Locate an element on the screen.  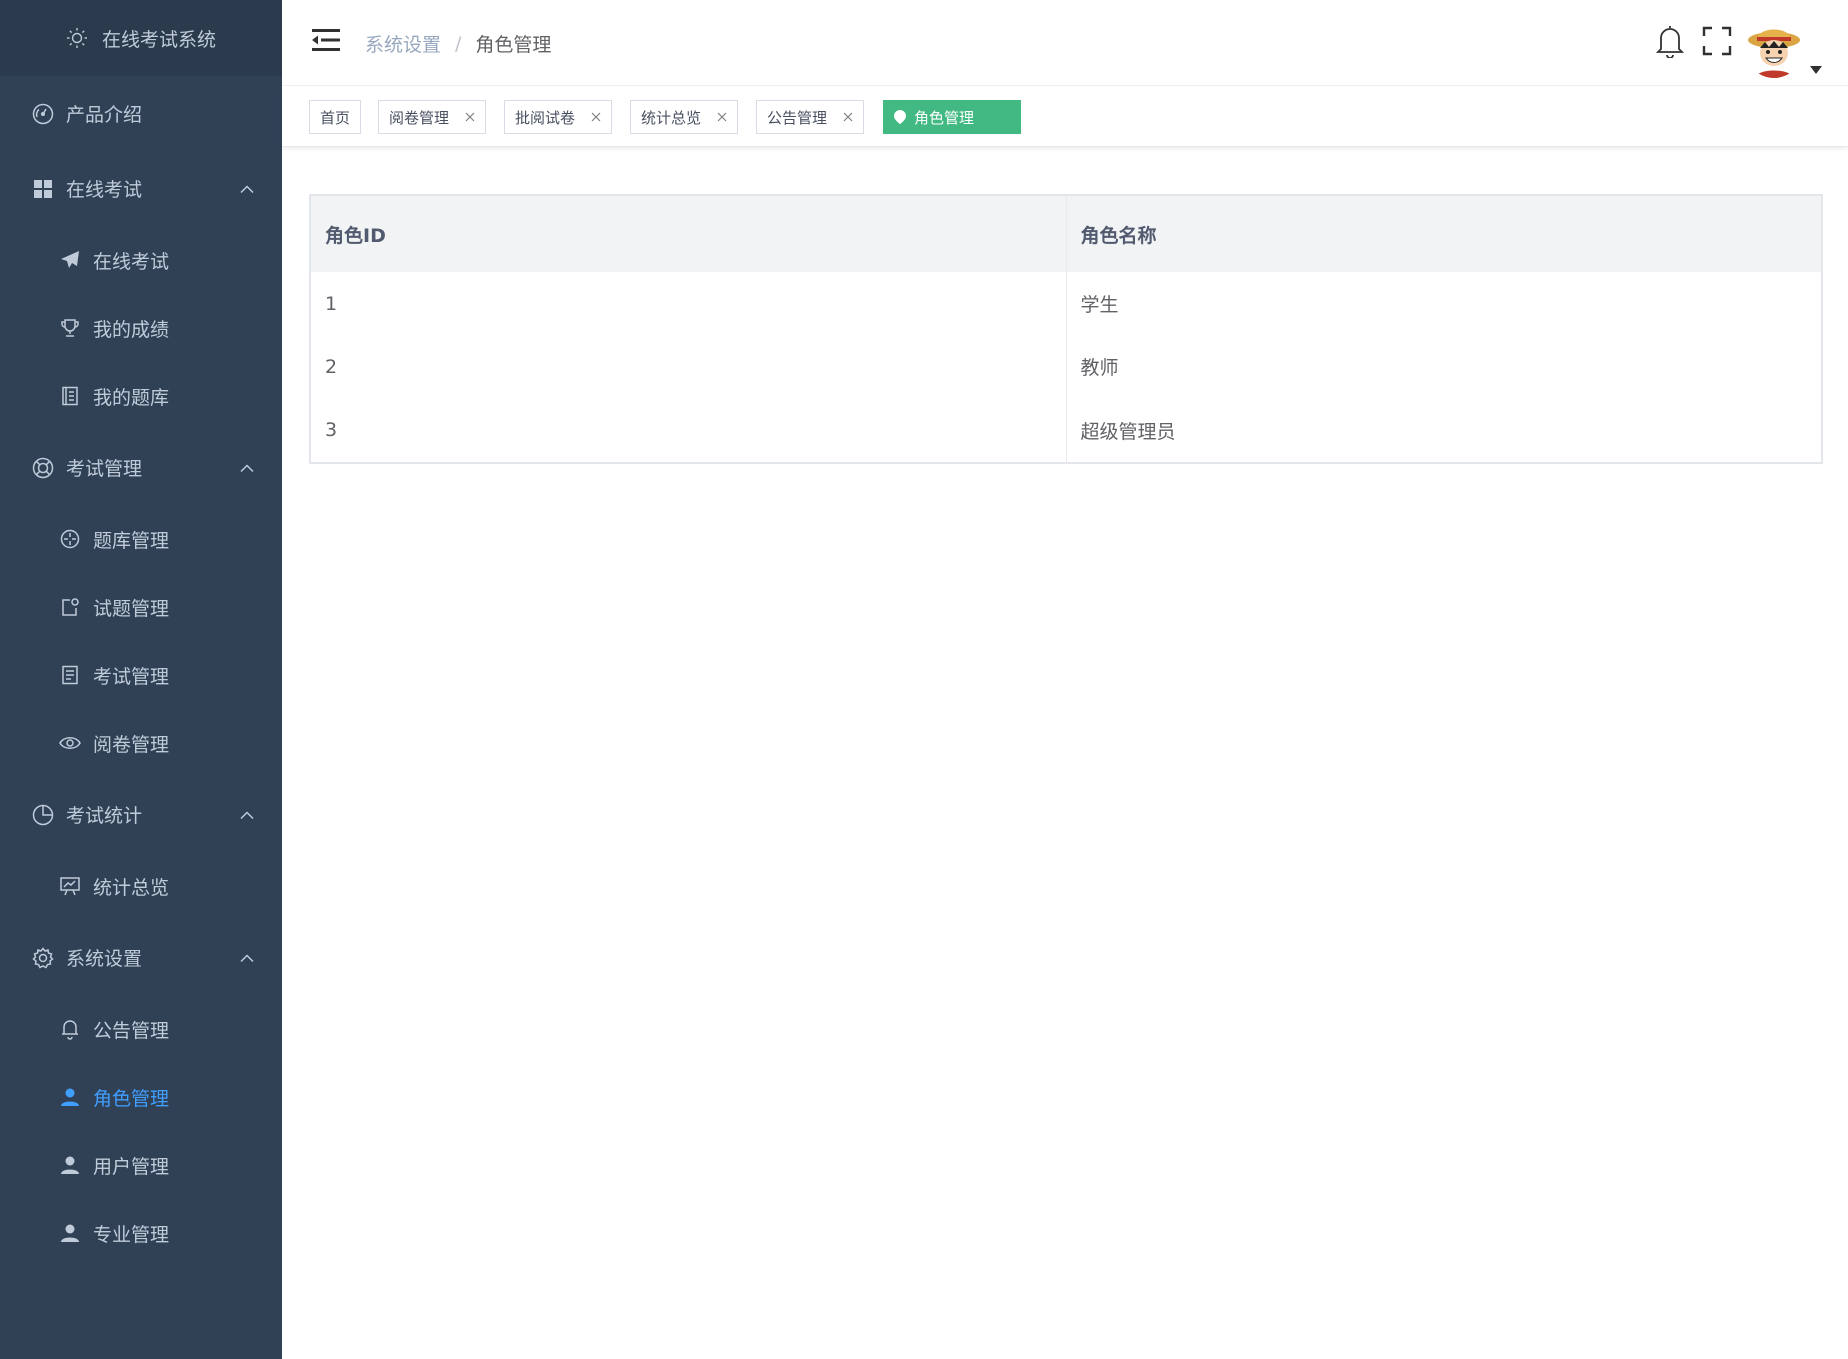
sidebar-item-label: 题库管理 is located at coordinates (131, 540).